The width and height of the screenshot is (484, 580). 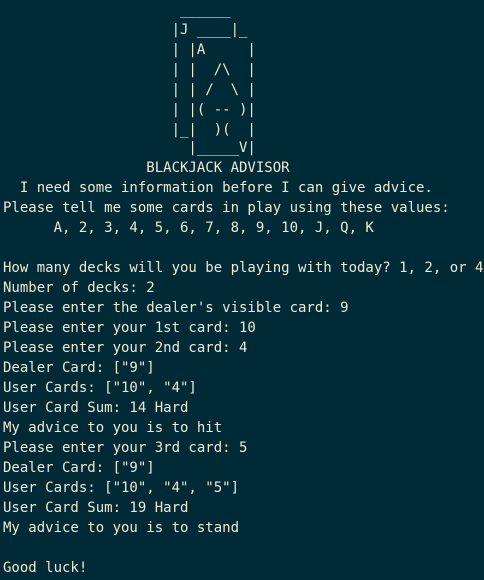 I want to click on session-line: User Card Sum: 19 Hard, so click(x=96, y=508).